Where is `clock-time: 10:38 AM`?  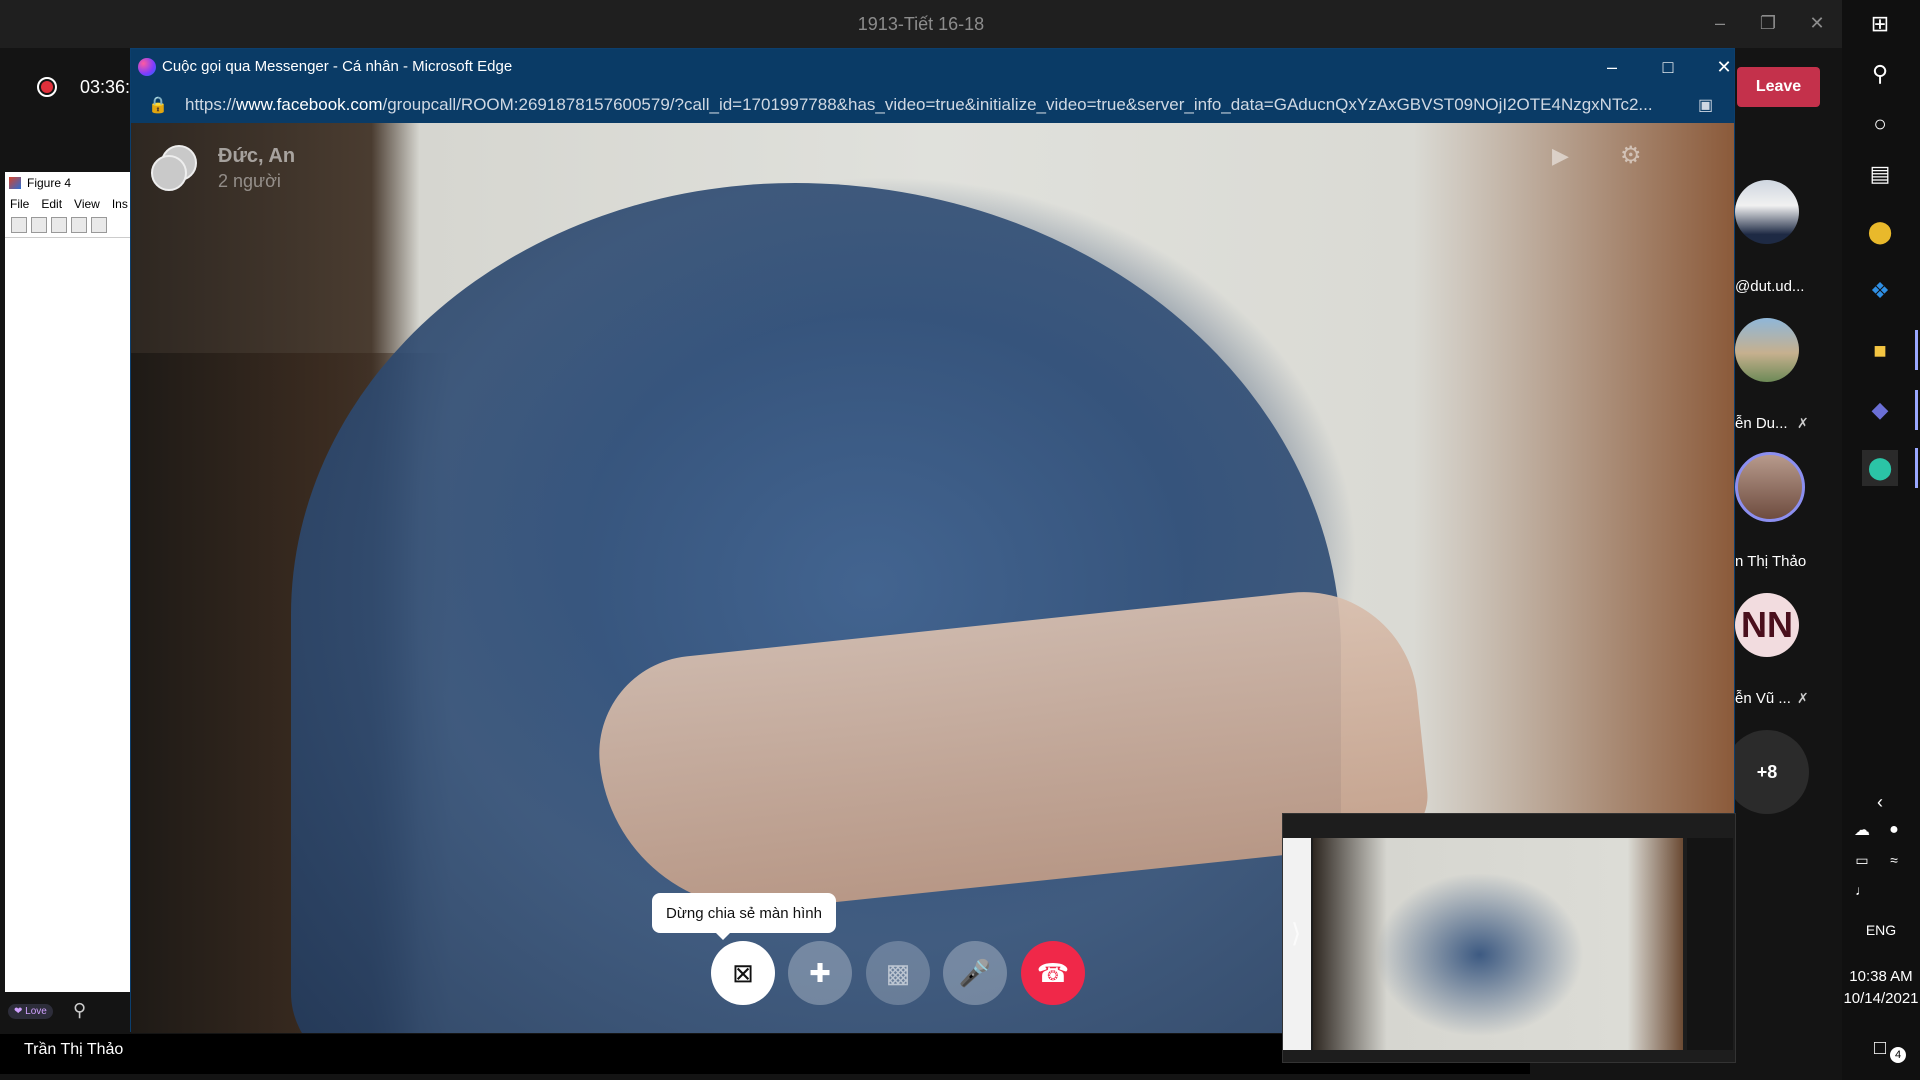
clock-time: 10:38 AM is located at coordinates (1881, 976).